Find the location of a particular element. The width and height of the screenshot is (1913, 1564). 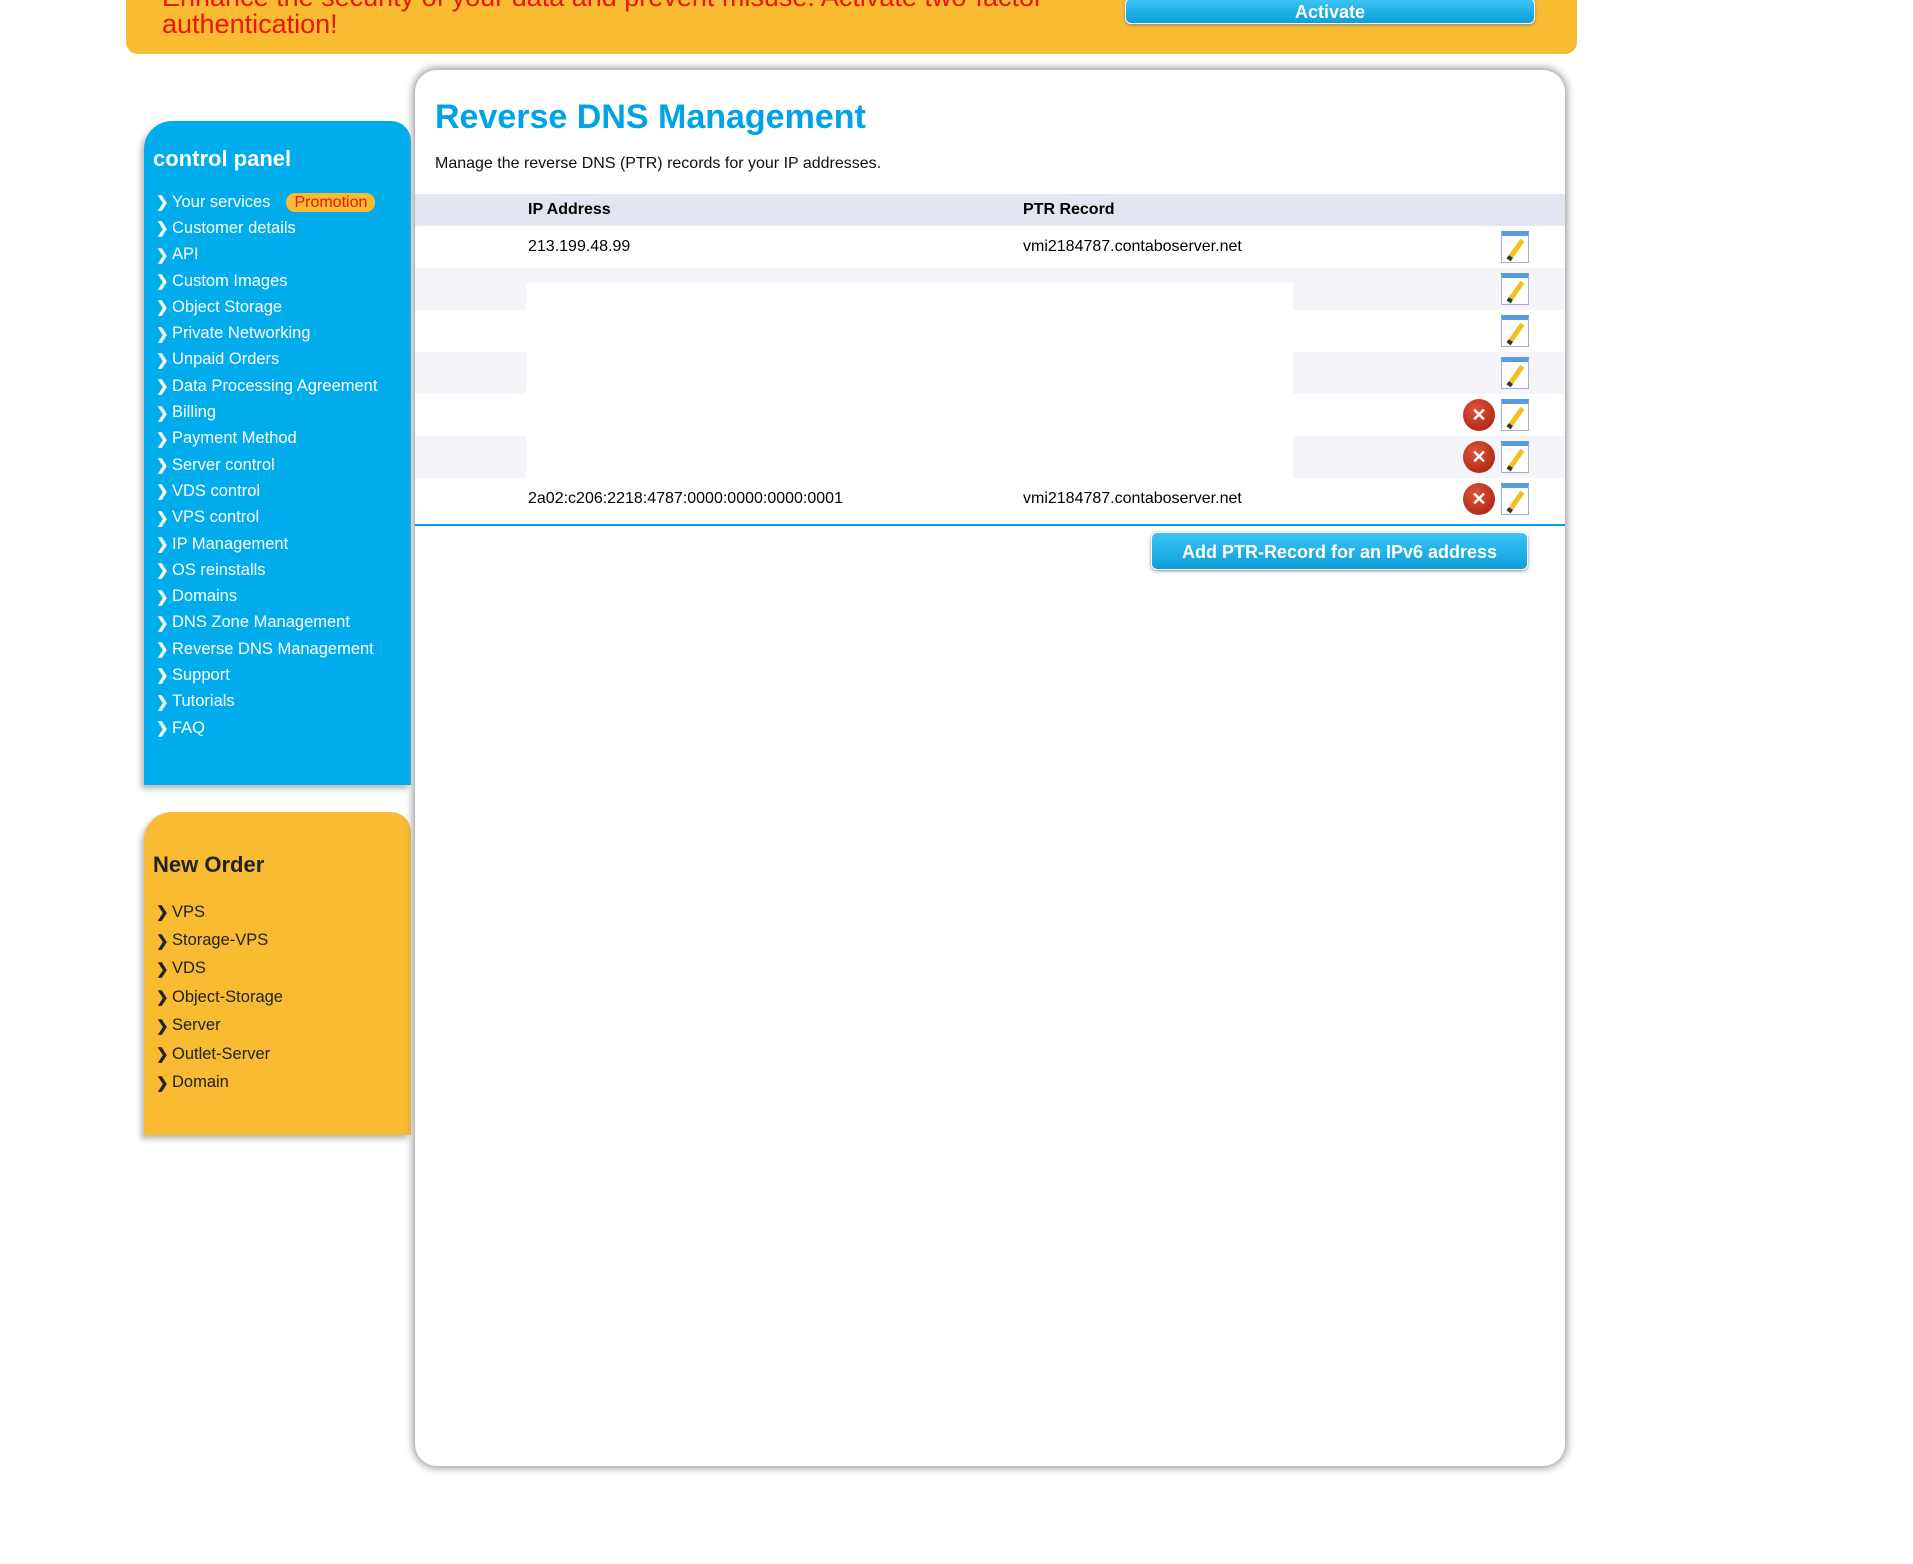

sidebar-item-ip-management: ❯ IP Management is located at coordinates (266, 544).